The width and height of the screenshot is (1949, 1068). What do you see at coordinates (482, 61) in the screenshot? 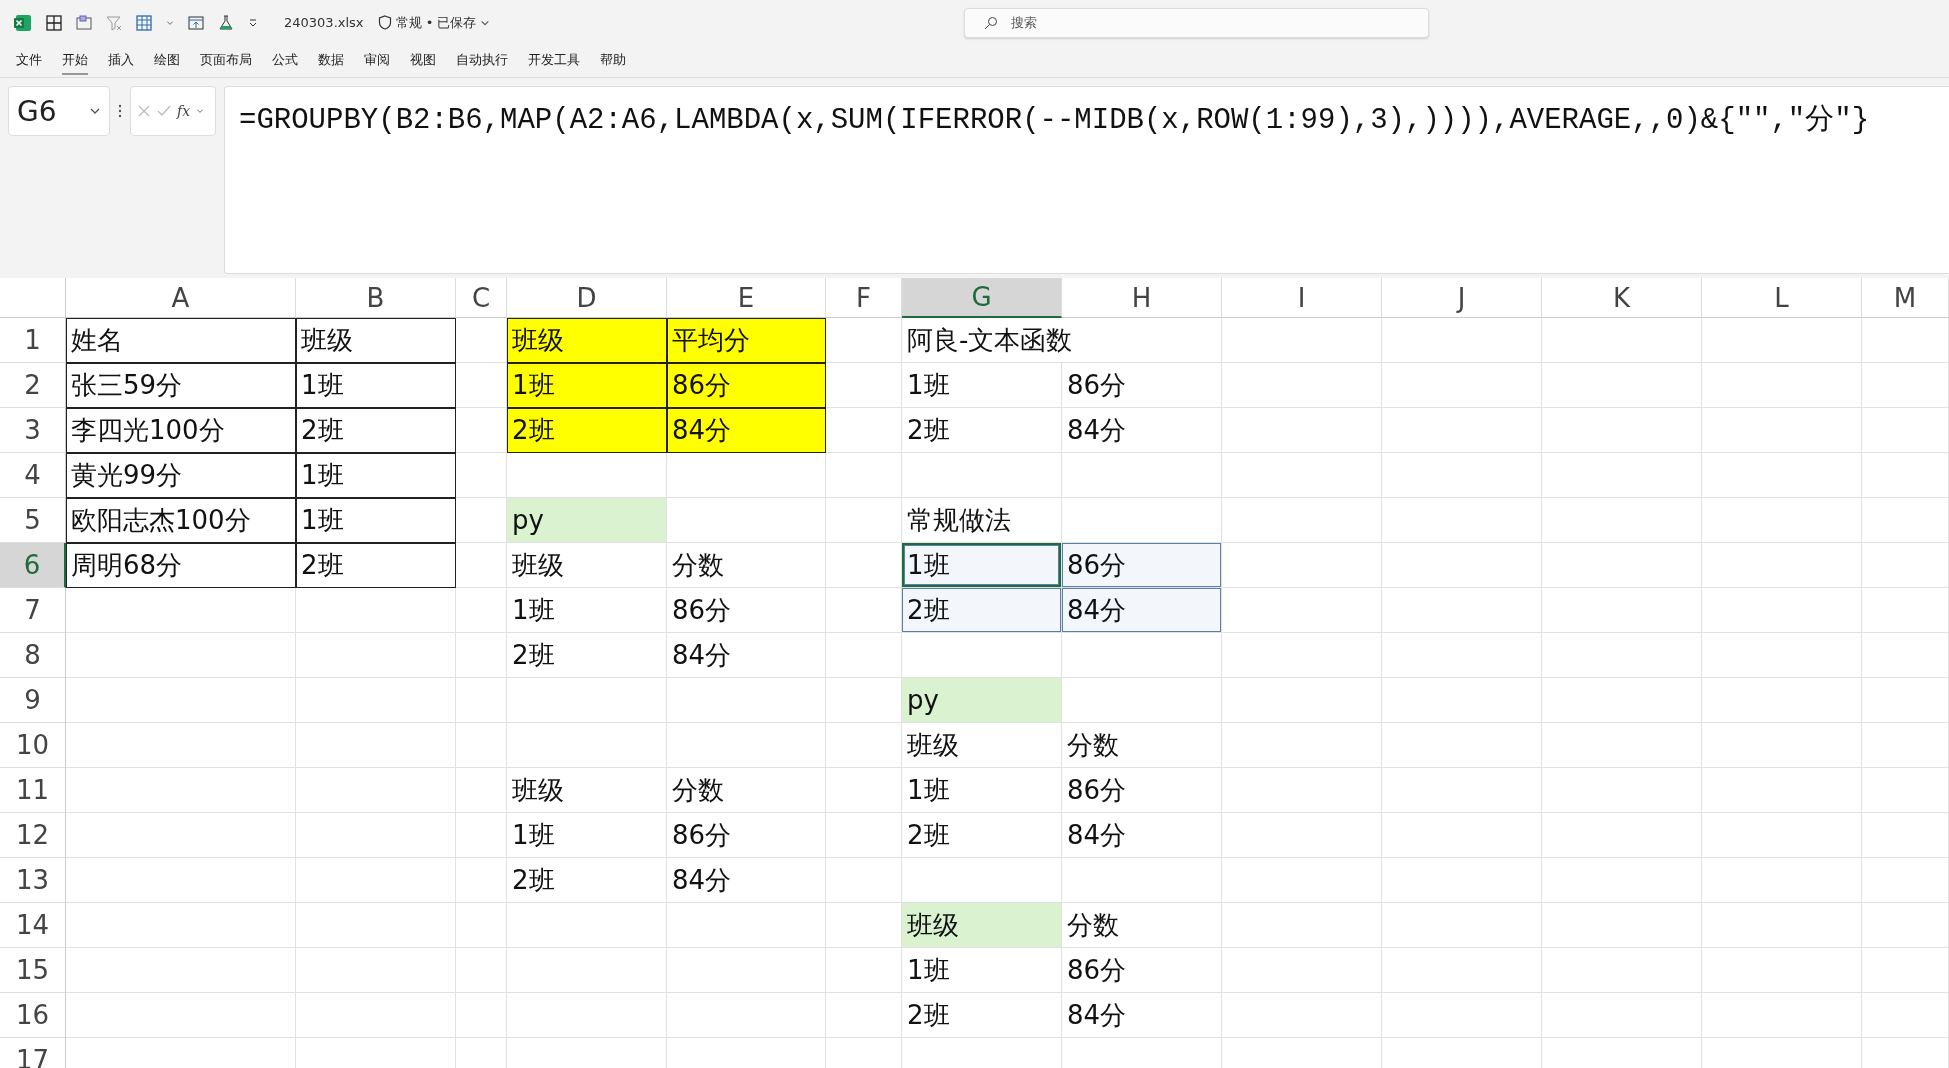
I see `ribbon-tab: 自动执行` at bounding box center [482, 61].